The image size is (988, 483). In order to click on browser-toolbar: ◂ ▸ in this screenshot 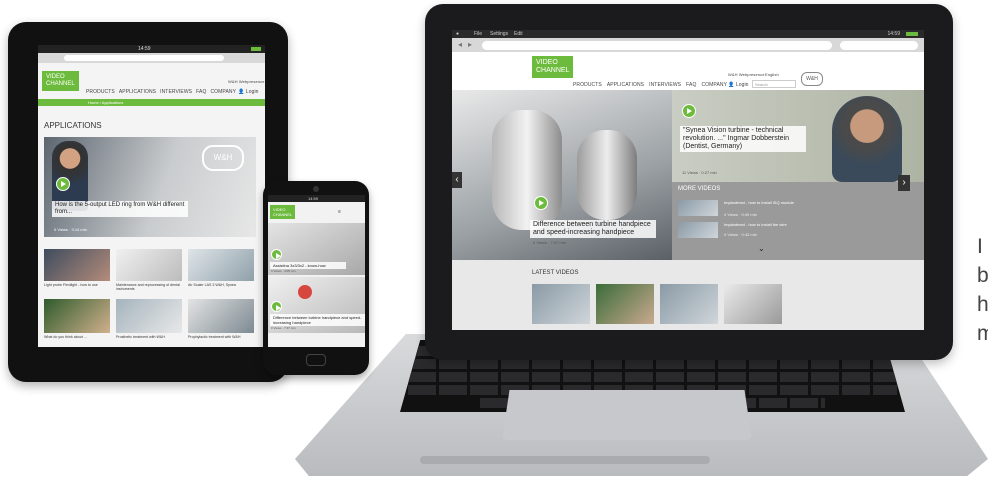, I will do `click(688, 45)`.